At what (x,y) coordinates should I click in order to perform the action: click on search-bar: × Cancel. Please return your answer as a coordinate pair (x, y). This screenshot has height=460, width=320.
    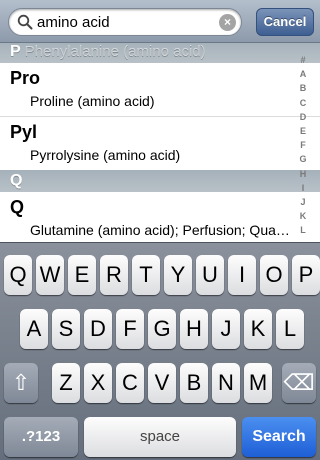
    Looking at the image, I should click on (160, 21).